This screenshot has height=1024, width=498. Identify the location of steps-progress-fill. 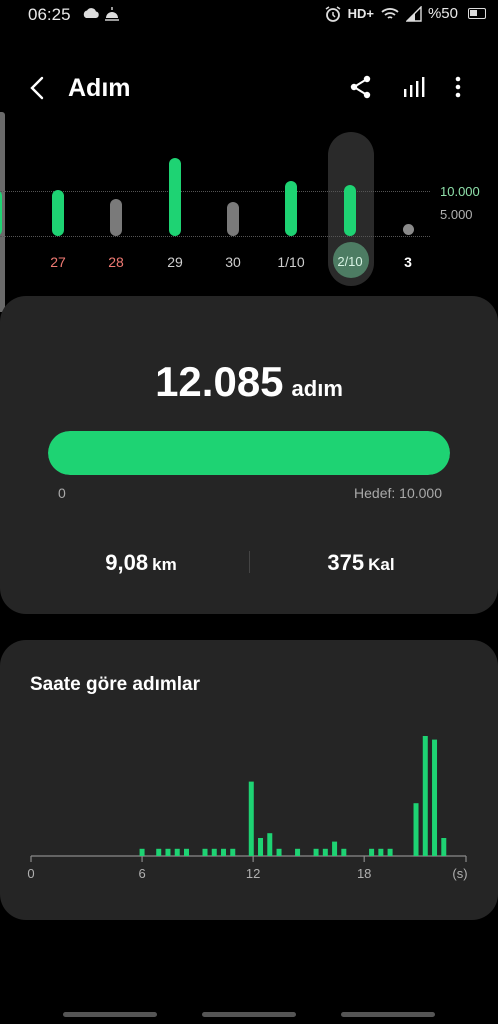
(249, 453).